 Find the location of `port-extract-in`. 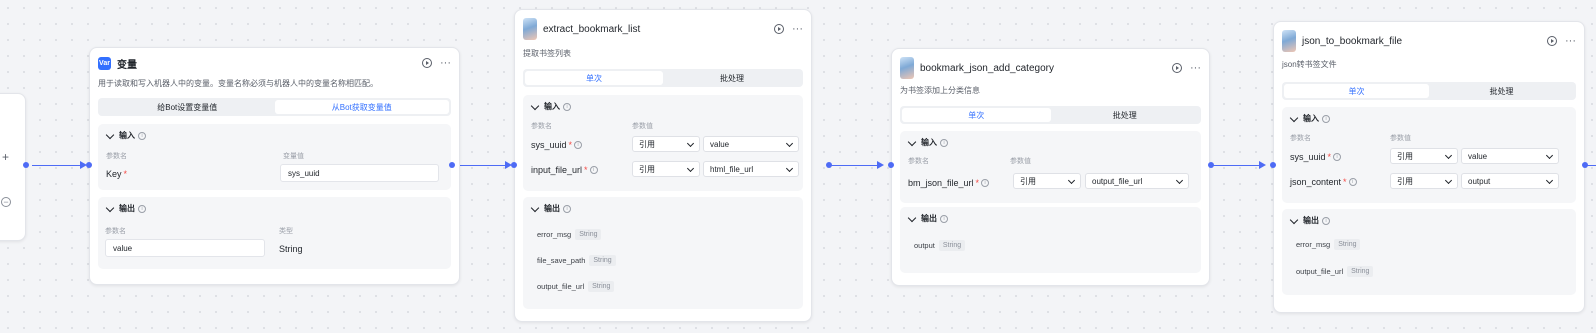

port-extract-in is located at coordinates (514, 165).